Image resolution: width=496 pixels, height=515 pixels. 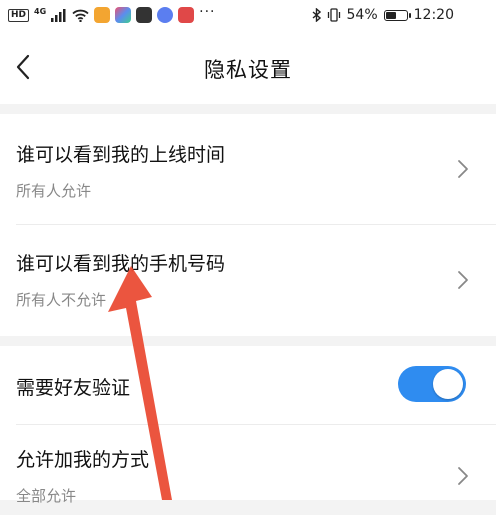 I want to click on setting-title: 需要好友验证, so click(x=73, y=388).